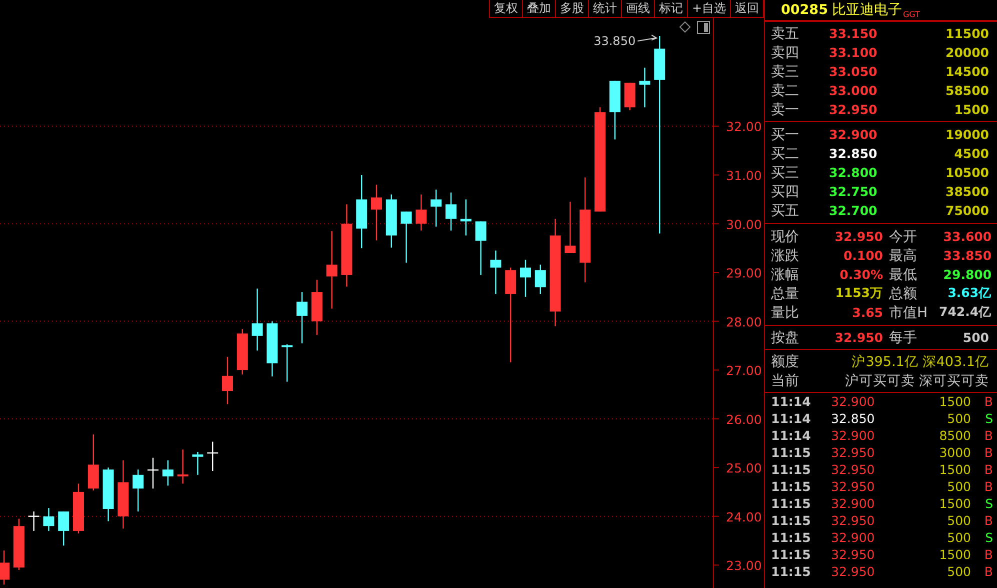 Image resolution: width=997 pixels, height=588 pixels. What do you see at coordinates (853, 90) in the screenshot?
I see `order-price: 33.000` at bounding box center [853, 90].